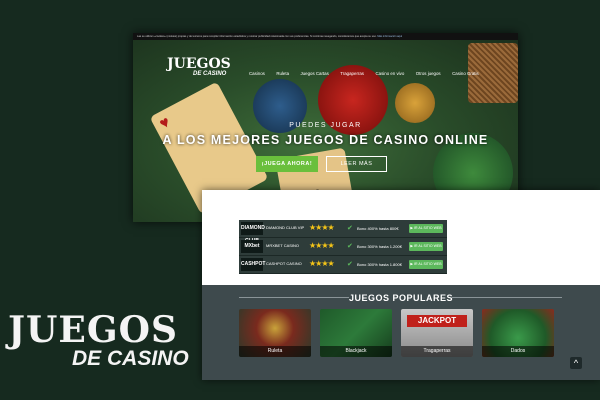  What do you see at coordinates (283, 245) in the screenshot?
I see `casino-name: MRXBET CASINO` at bounding box center [283, 245].